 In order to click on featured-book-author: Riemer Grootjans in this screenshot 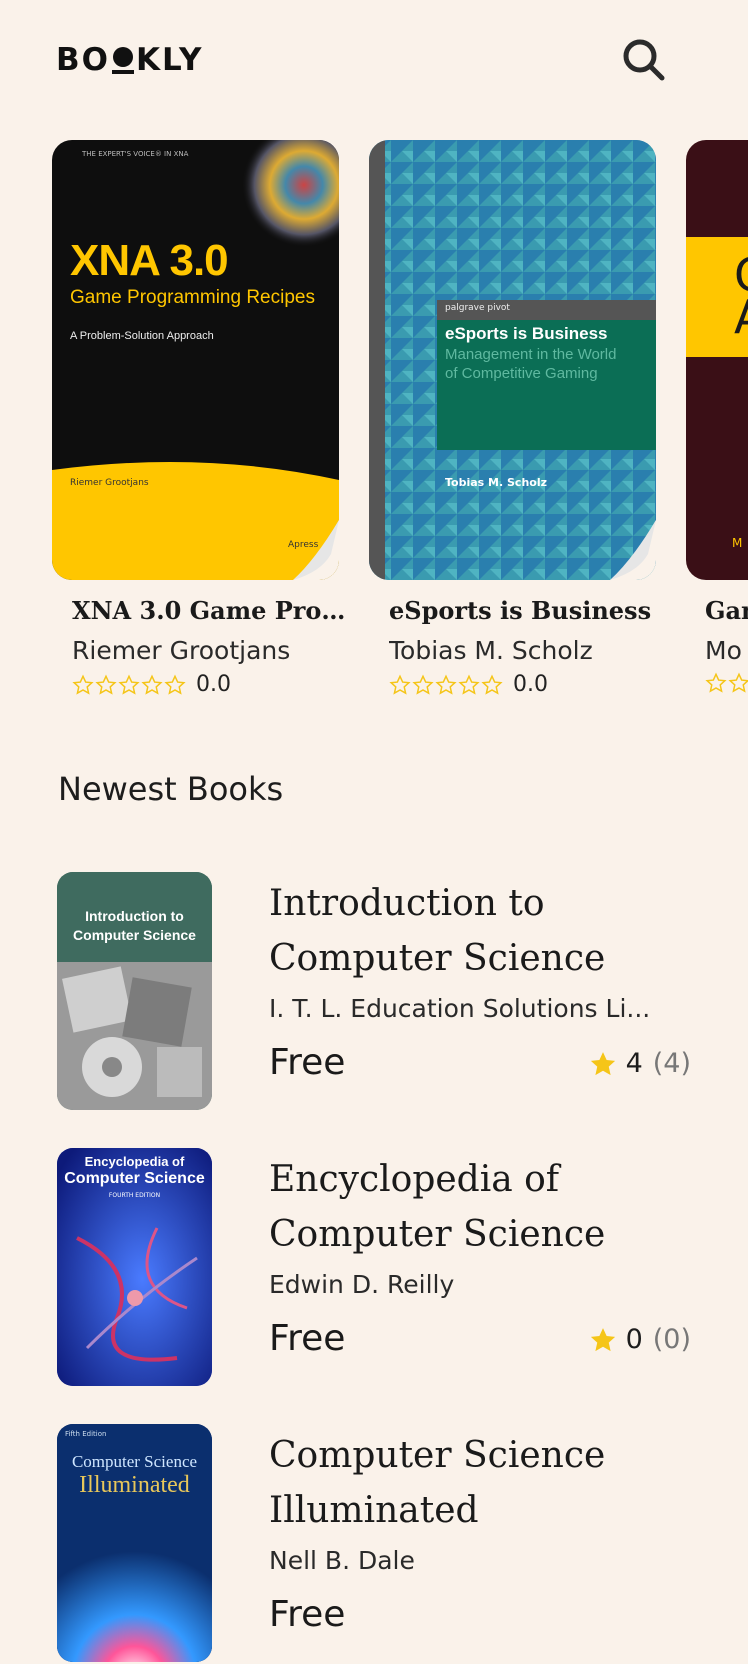, I will do `click(181, 650)`.